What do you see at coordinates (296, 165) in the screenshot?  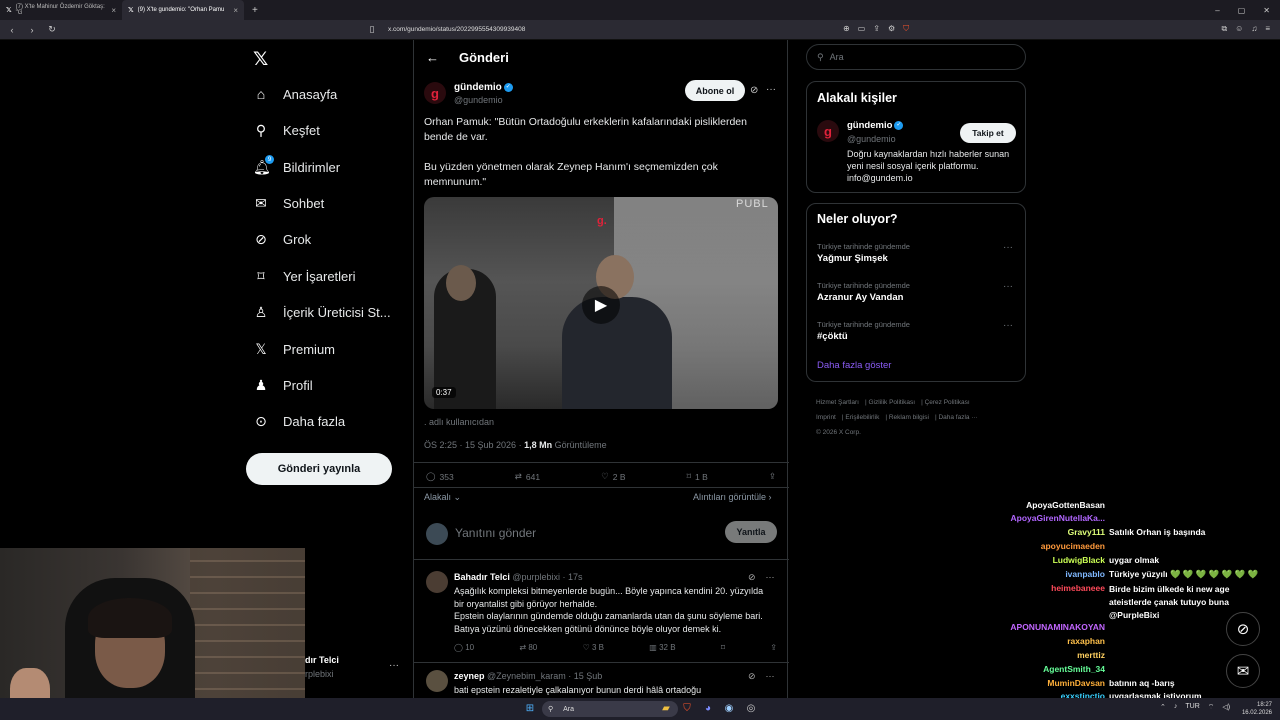 I see `nav-item-notifications: 🔔︎ 9 Bildirimler` at bounding box center [296, 165].